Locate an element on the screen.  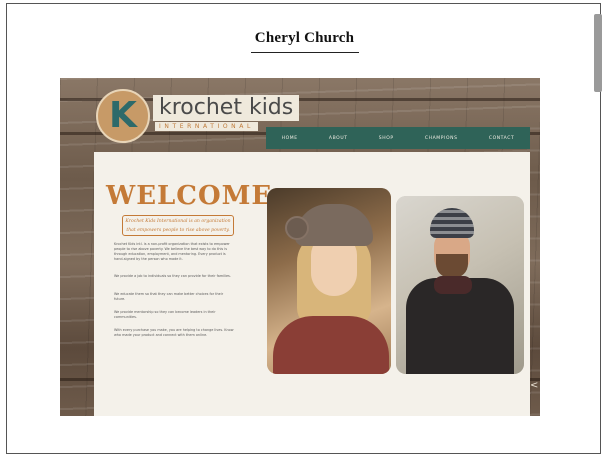
logo-wordmark: krochet kids is located at coordinates (226, 108).